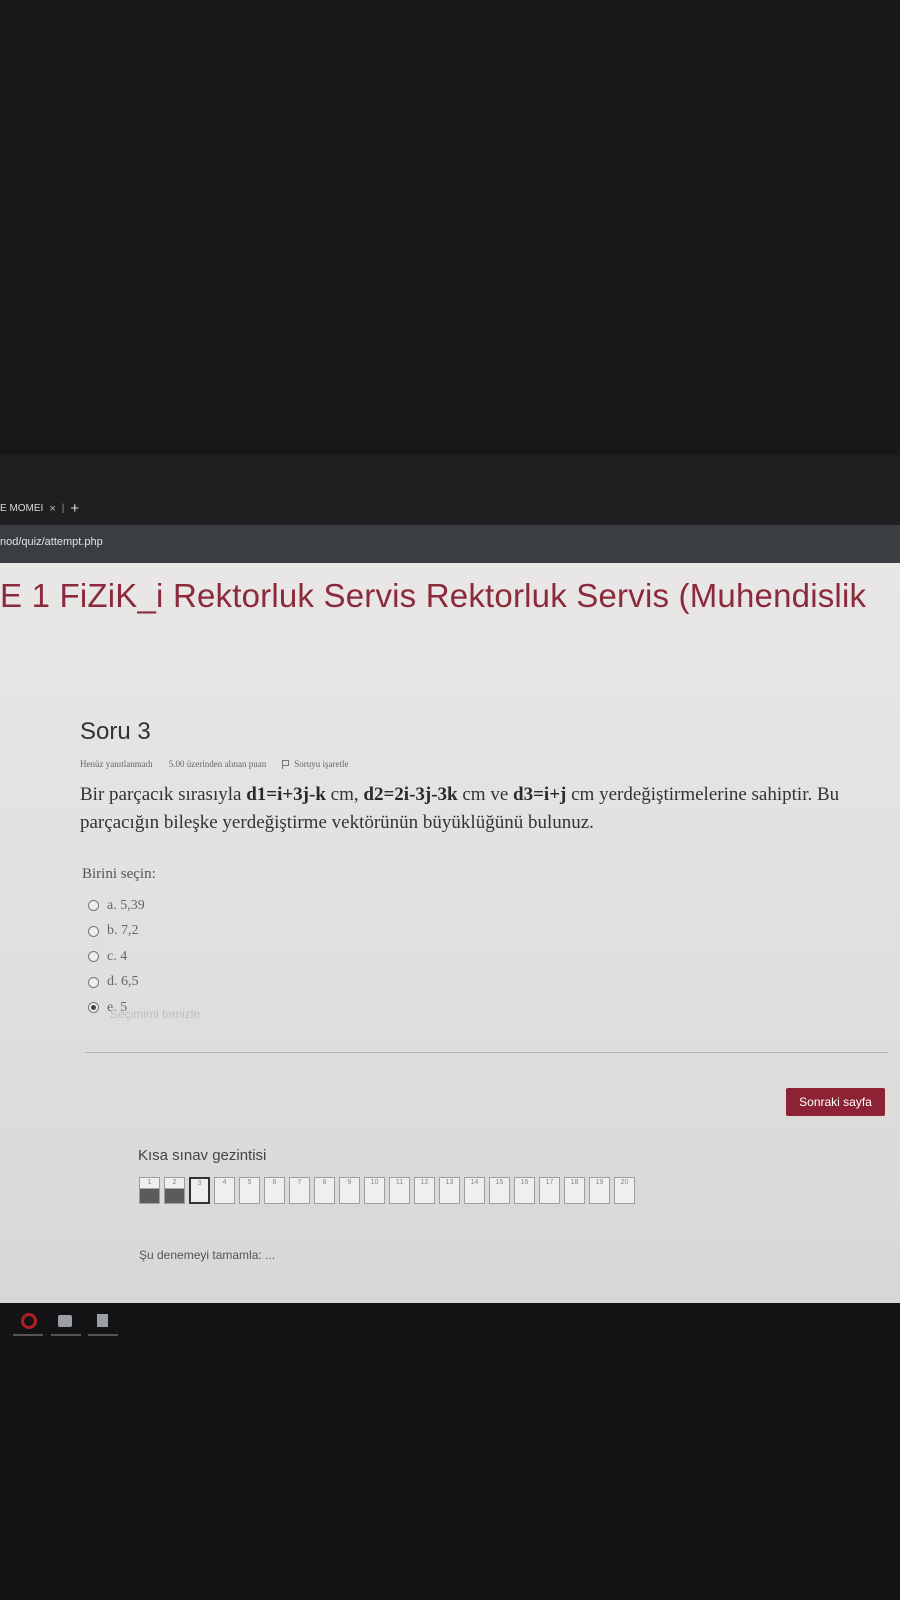  I want to click on quiz-navigation-grid: 1 2 3 4 5 6 7 8 9 10 11 12 13 14 15 16 17 18 19 20, so click(387, 1190).